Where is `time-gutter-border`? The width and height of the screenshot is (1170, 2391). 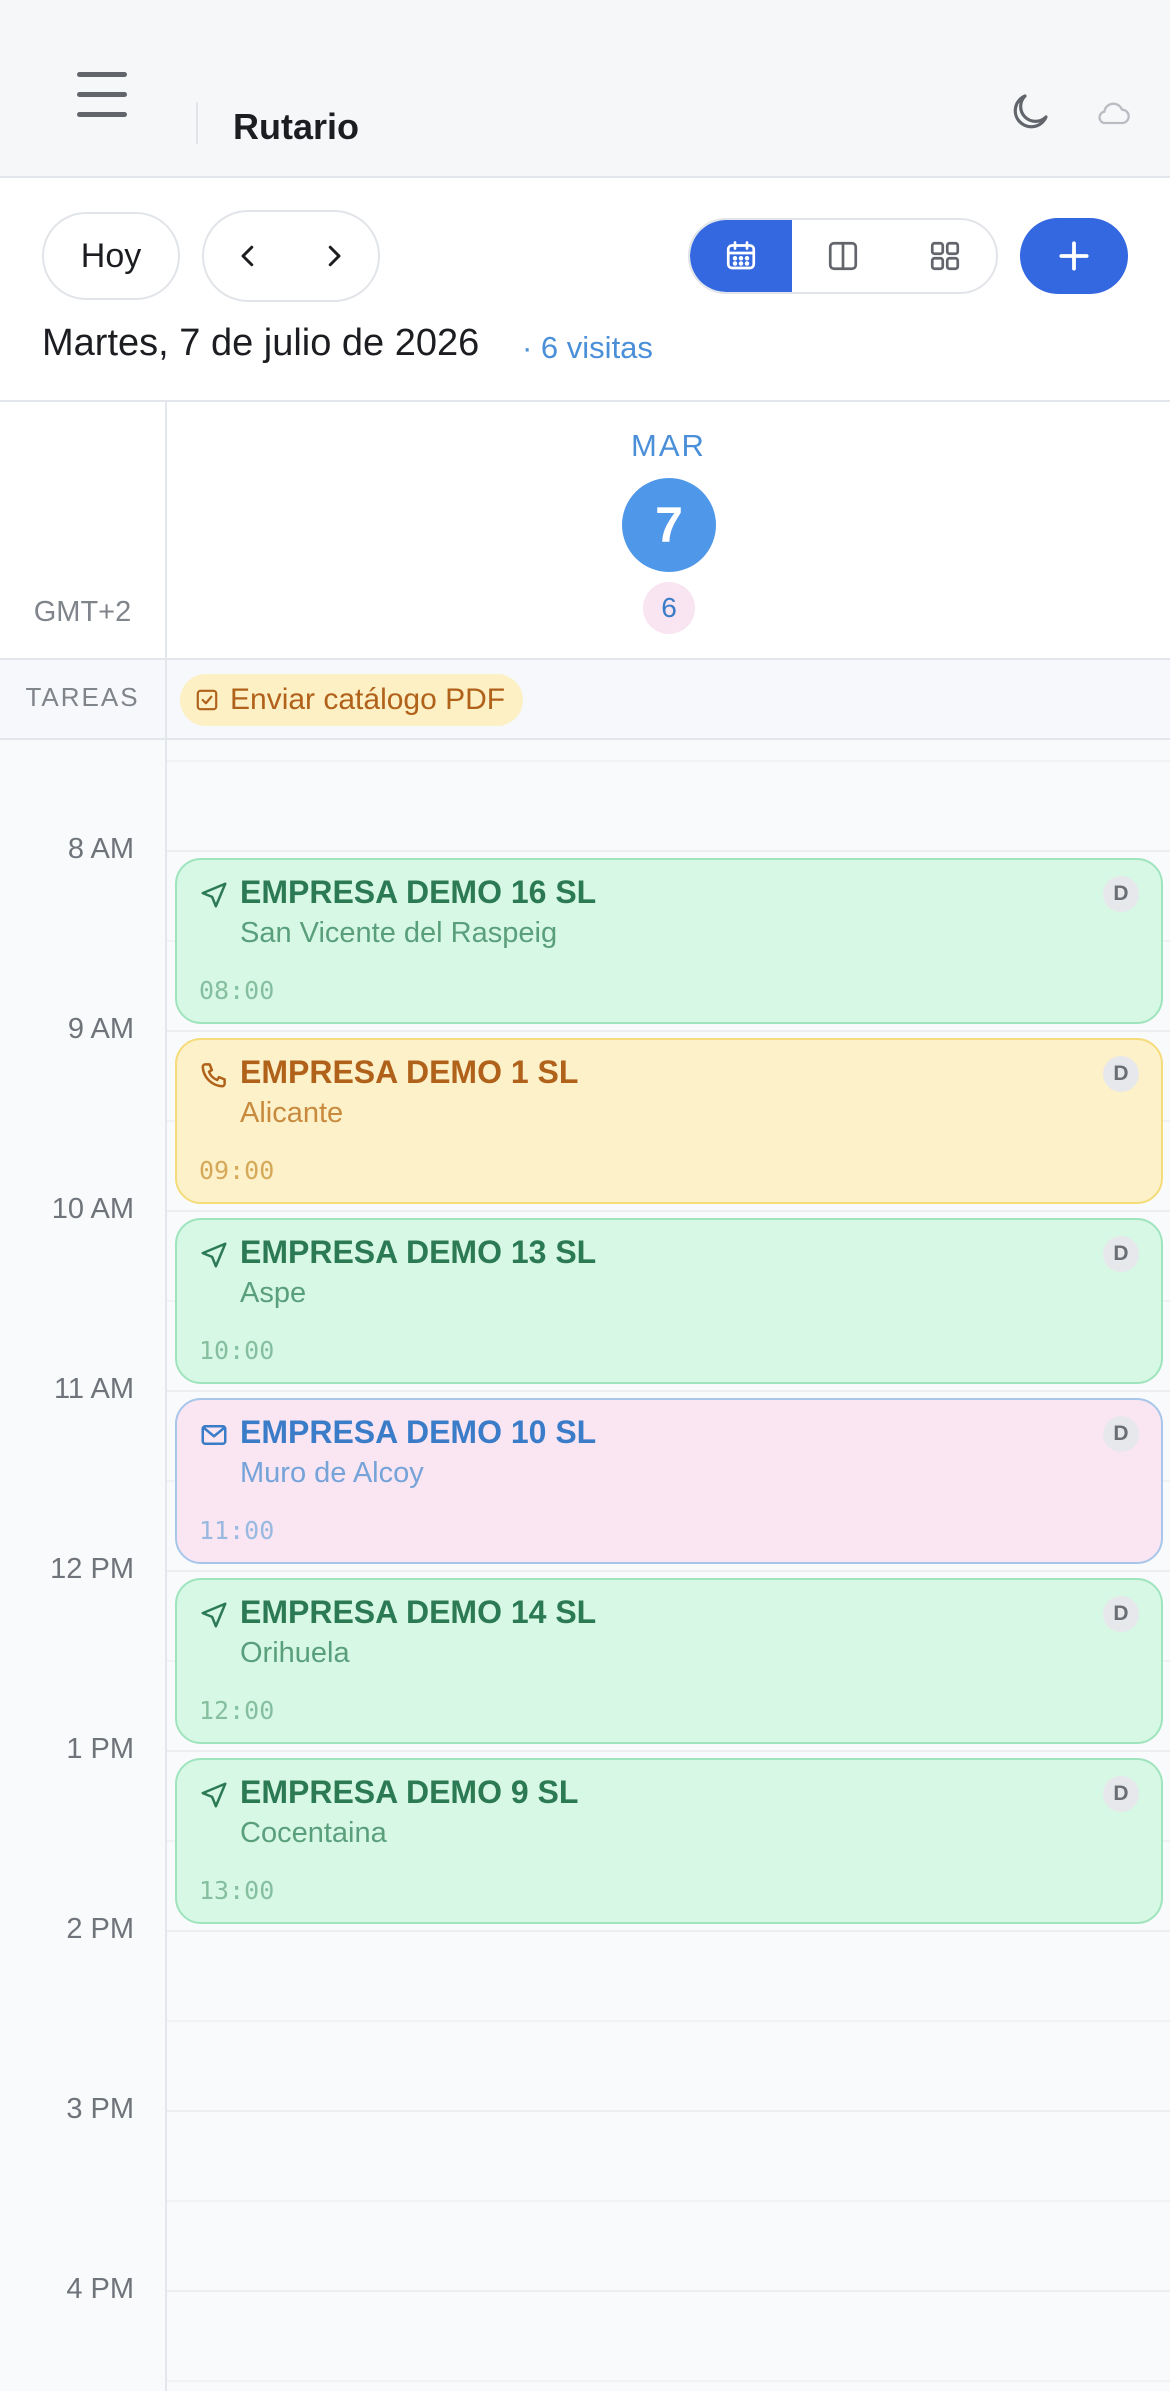
time-gutter-border is located at coordinates (166, 1396).